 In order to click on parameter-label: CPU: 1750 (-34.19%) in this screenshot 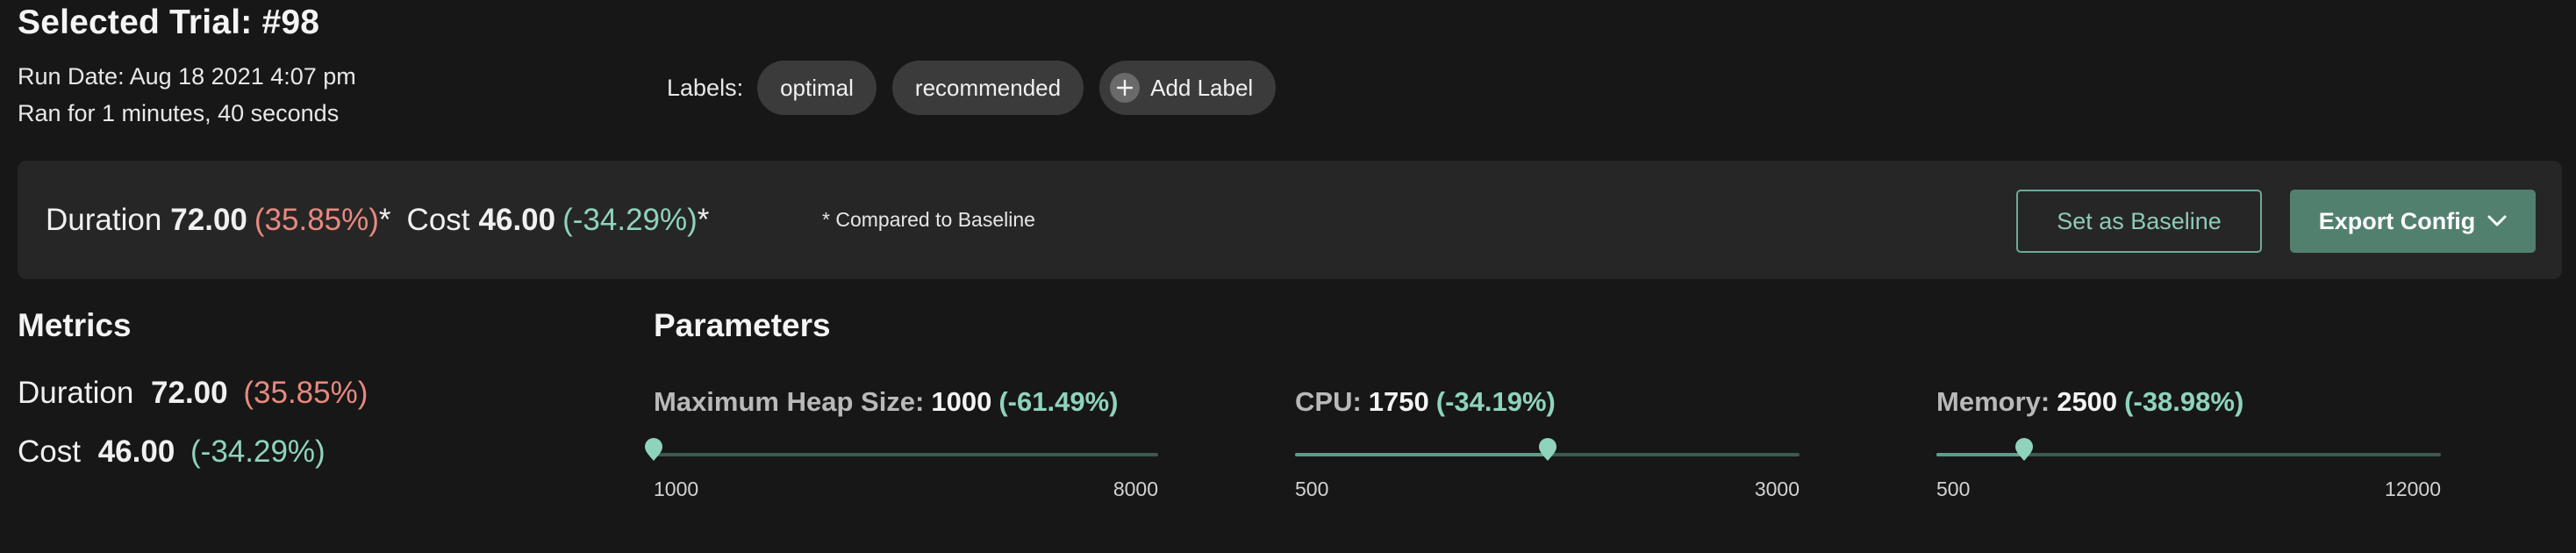, I will do `click(1549, 402)`.